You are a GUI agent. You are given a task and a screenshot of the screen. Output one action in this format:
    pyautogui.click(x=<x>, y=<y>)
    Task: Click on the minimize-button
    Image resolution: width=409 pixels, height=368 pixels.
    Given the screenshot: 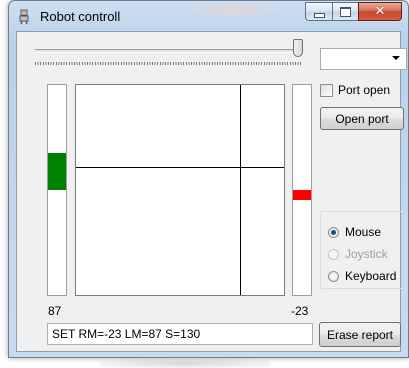 What is the action you would take?
    pyautogui.click(x=318, y=11)
    